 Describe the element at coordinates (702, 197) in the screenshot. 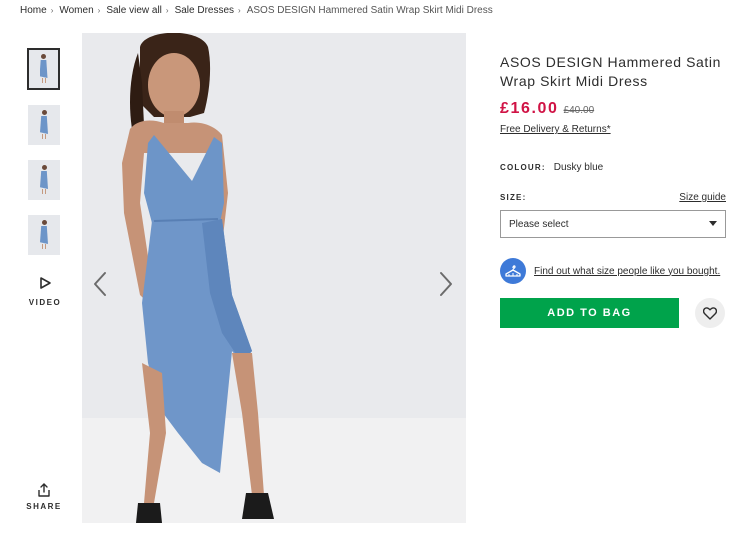

I see `size-guide-link: Size guide` at that location.